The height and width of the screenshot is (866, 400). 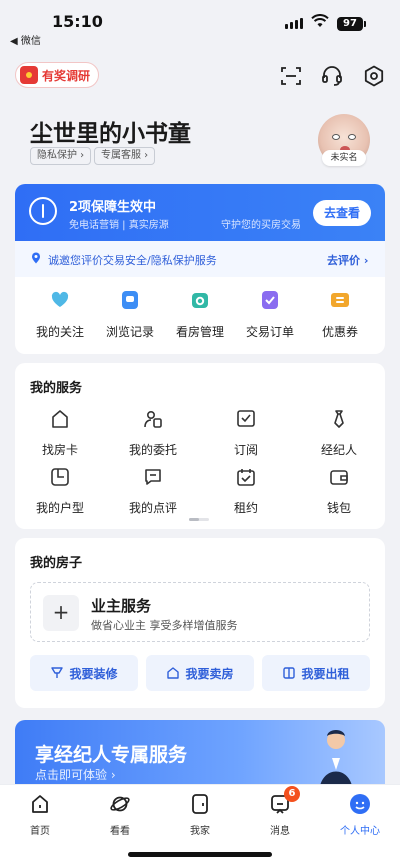 What do you see at coordinates (164, 625) in the screenshot?
I see `owner-service-subtitle: 做省心业主 享受多样增值服务` at bounding box center [164, 625].